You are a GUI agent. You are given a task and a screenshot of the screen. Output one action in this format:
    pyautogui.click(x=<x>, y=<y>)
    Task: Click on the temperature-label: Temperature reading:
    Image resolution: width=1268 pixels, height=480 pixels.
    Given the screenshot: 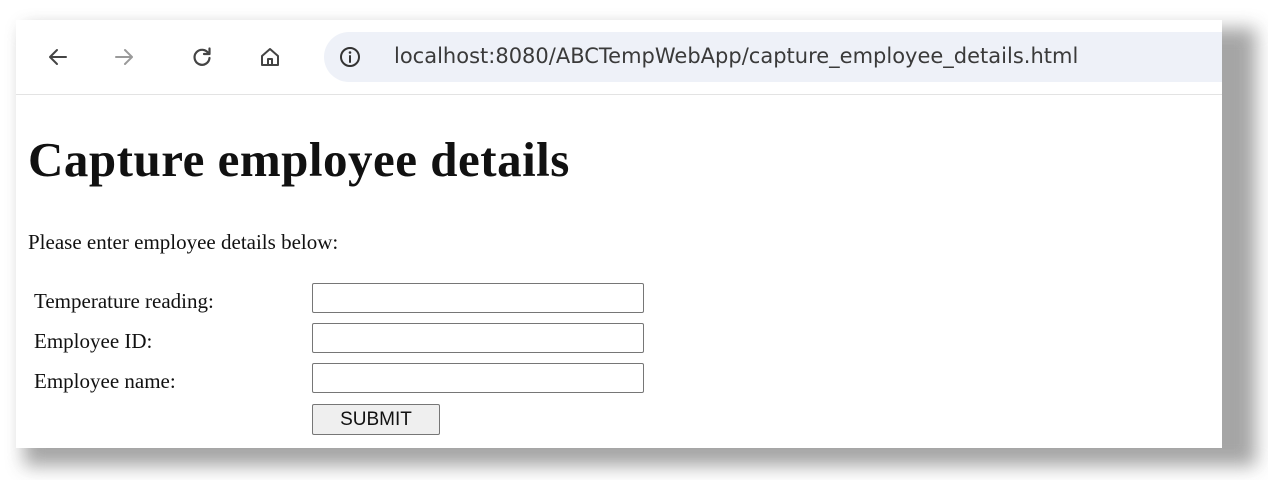 What is the action you would take?
    pyautogui.click(x=124, y=301)
    